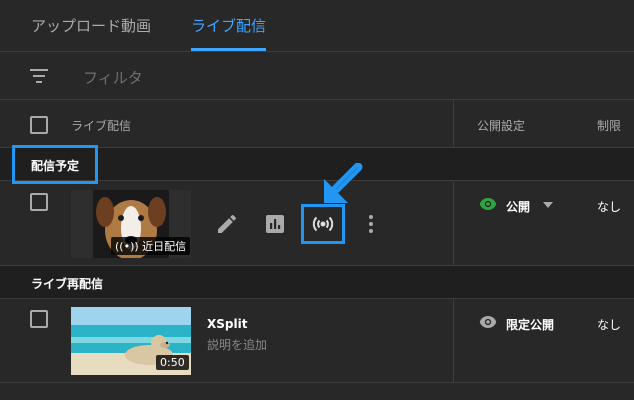 The width and height of the screenshot is (634, 400). What do you see at coordinates (548, 205) in the screenshot?
I see `dropdown-arrow-icon` at bounding box center [548, 205].